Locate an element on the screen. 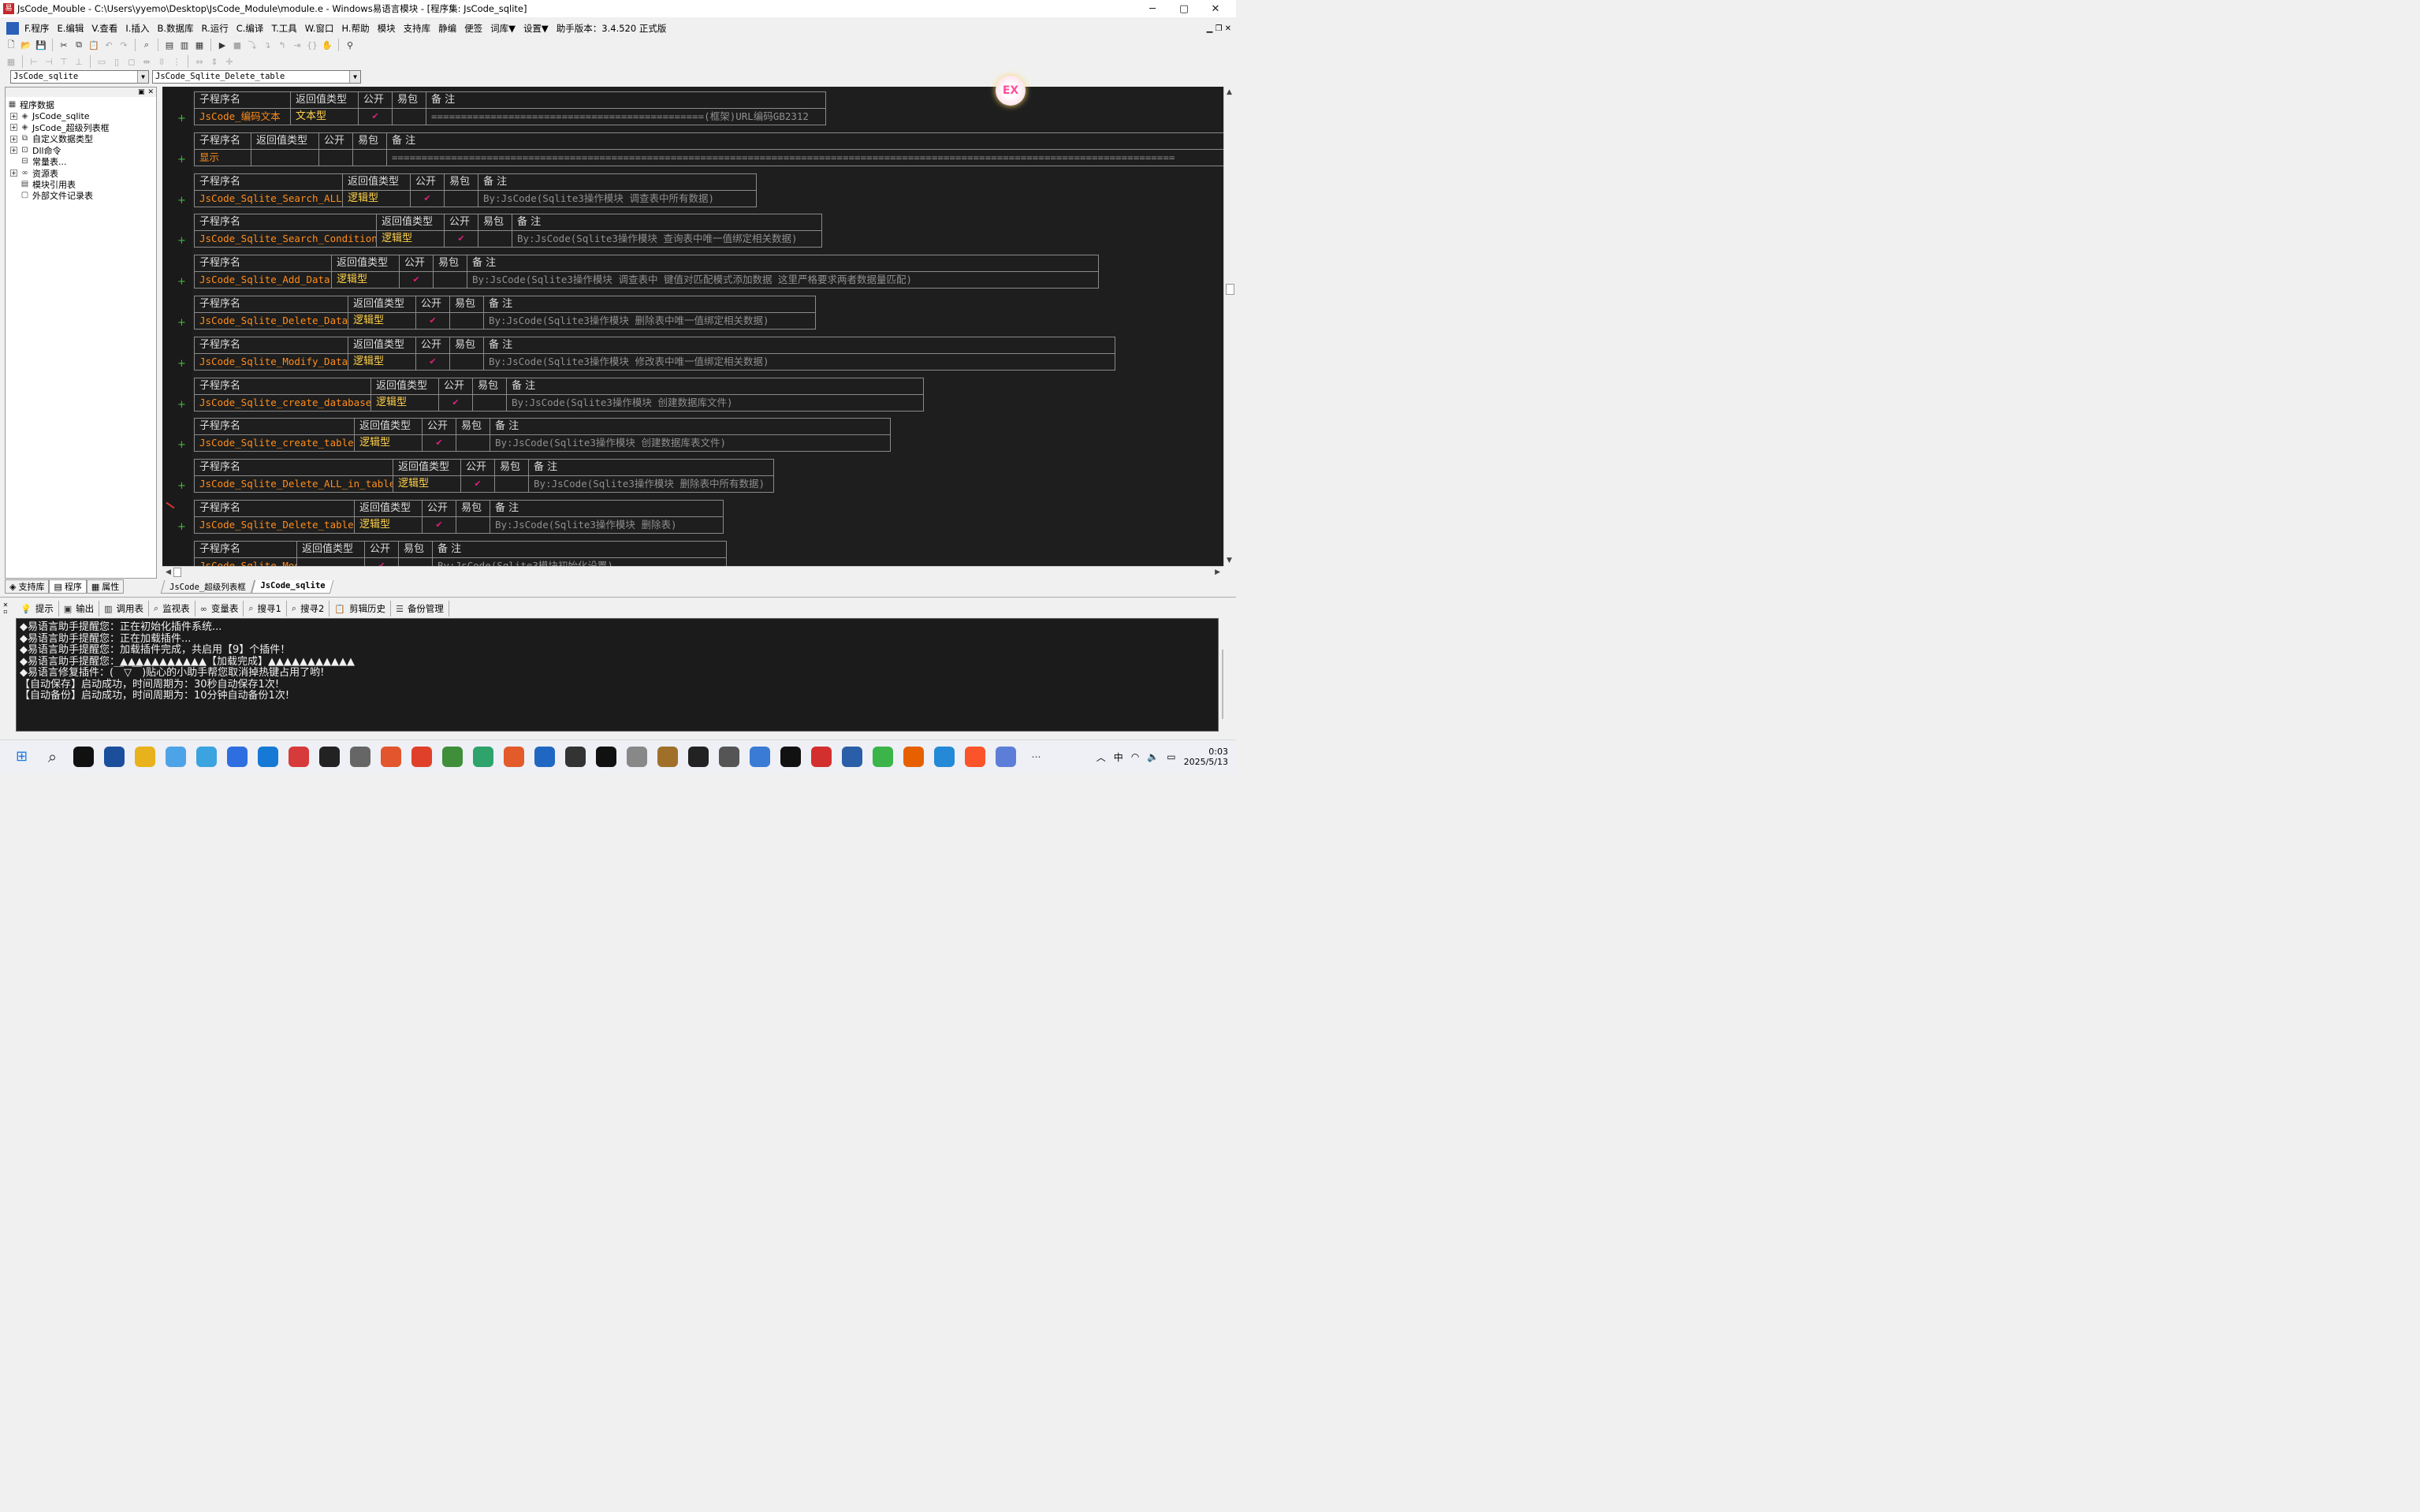 This screenshot has width=2420, height=1512. xmind-icon is located at coordinates (422, 757).